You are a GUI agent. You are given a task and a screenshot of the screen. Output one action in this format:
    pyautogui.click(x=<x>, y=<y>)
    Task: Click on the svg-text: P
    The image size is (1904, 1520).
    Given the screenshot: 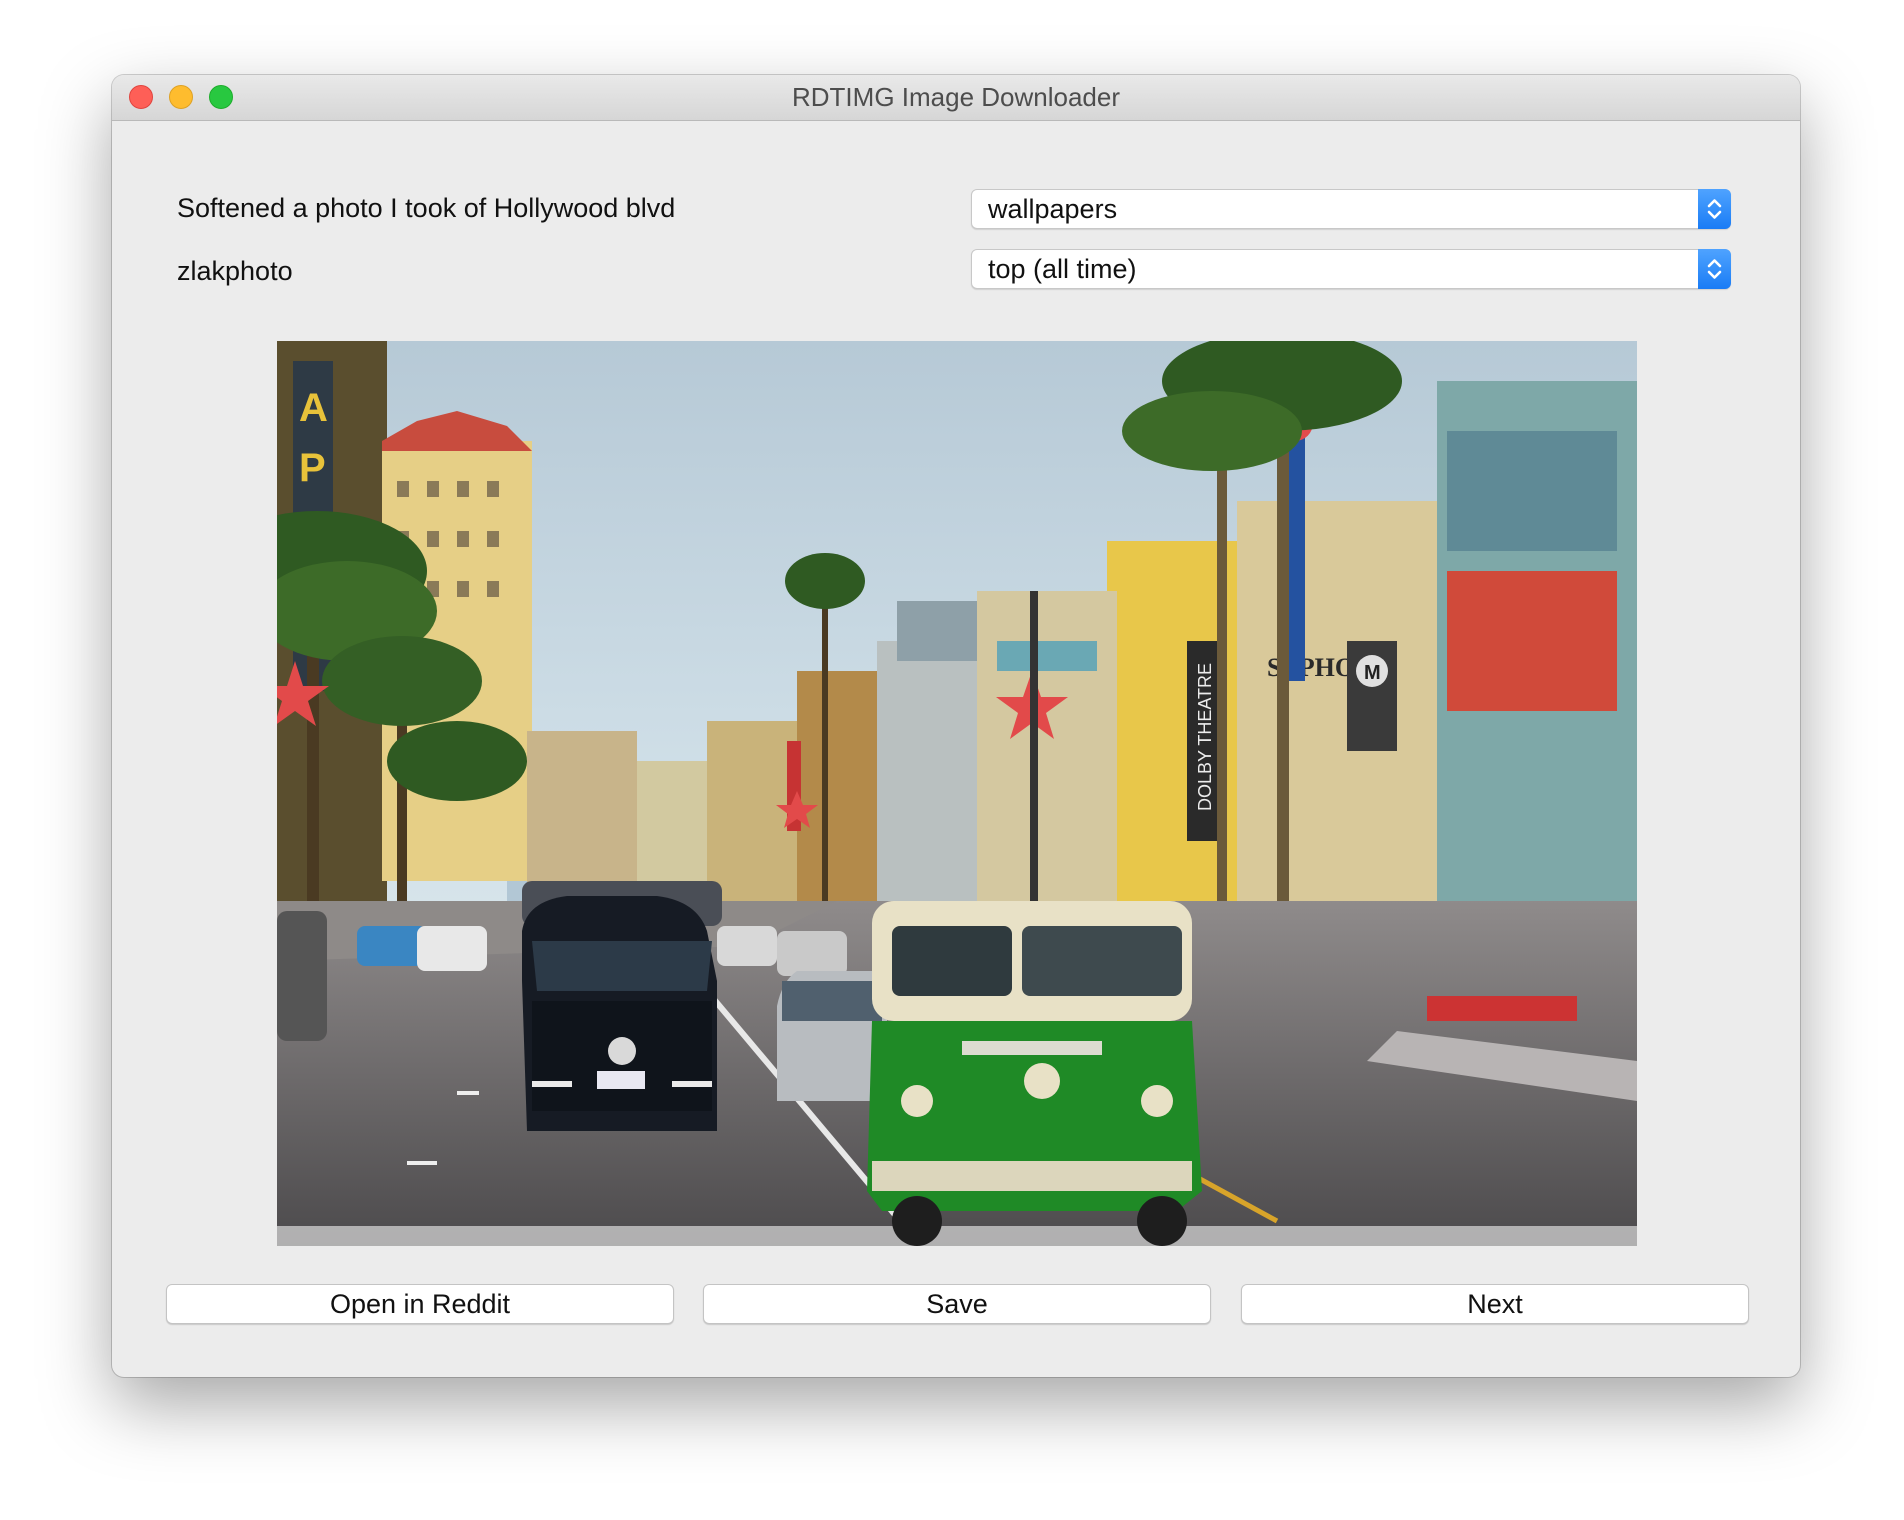 What is the action you would take?
    pyautogui.click(x=312, y=468)
    